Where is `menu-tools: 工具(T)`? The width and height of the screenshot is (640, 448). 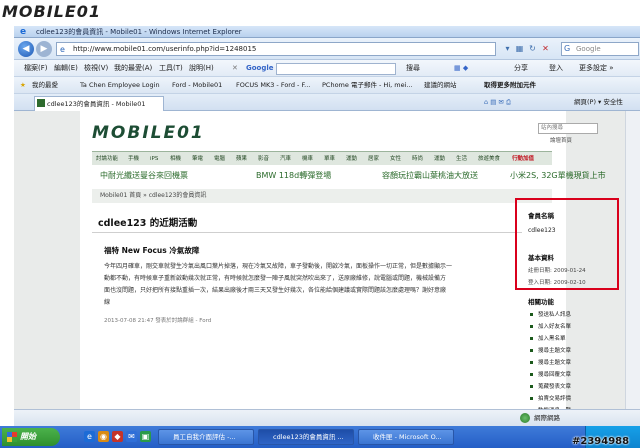
menu-tools: 工具(T) is located at coordinates (171, 68).